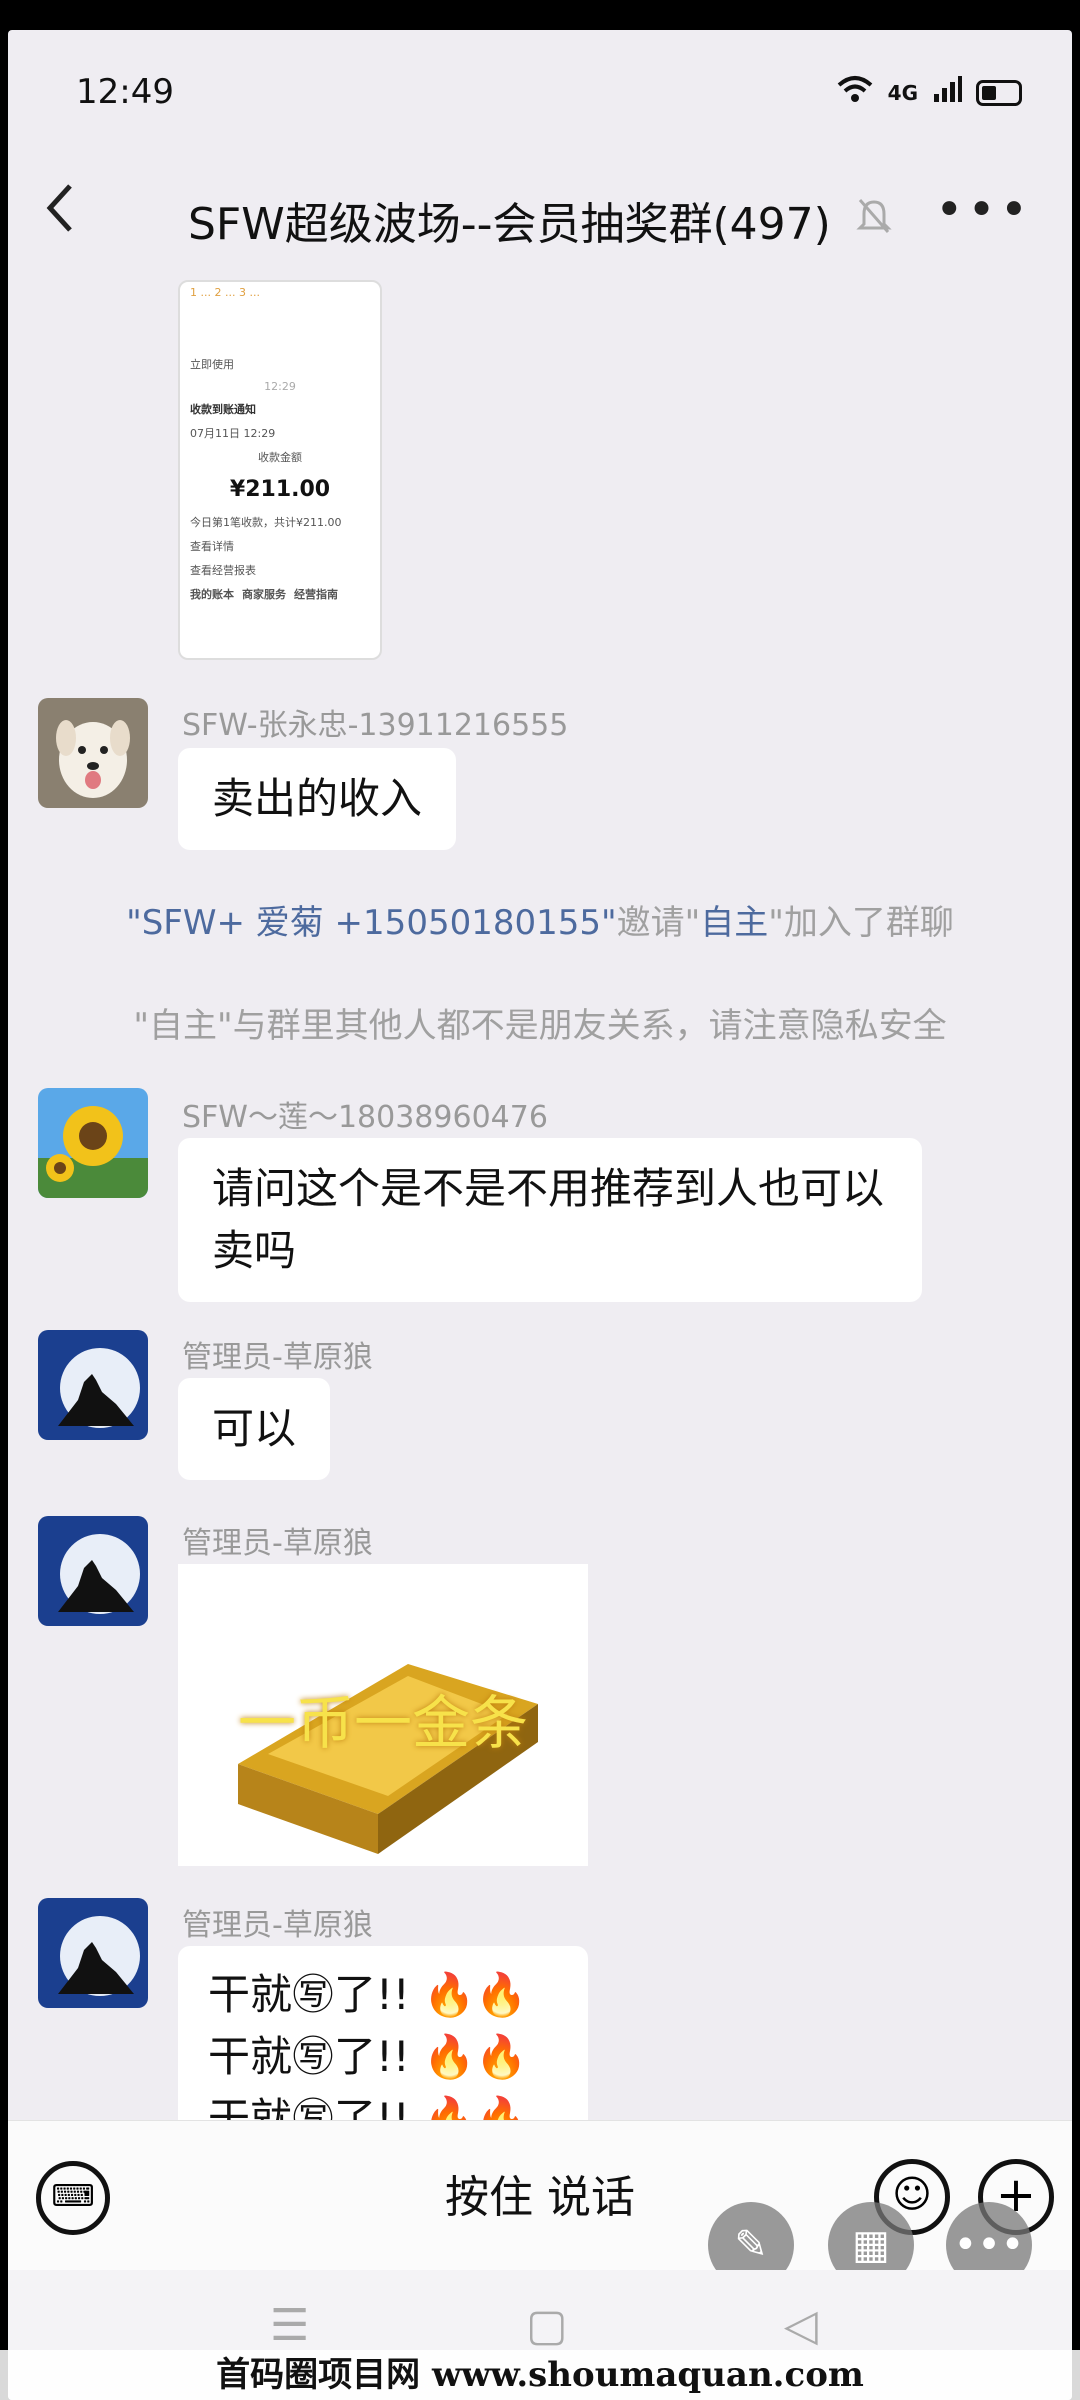 The width and height of the screenshot is (1080, 2400). What do you see at coordinates (947, 92) in the screenshot?
I see `signal-icon` at bounding box center [947, 92].